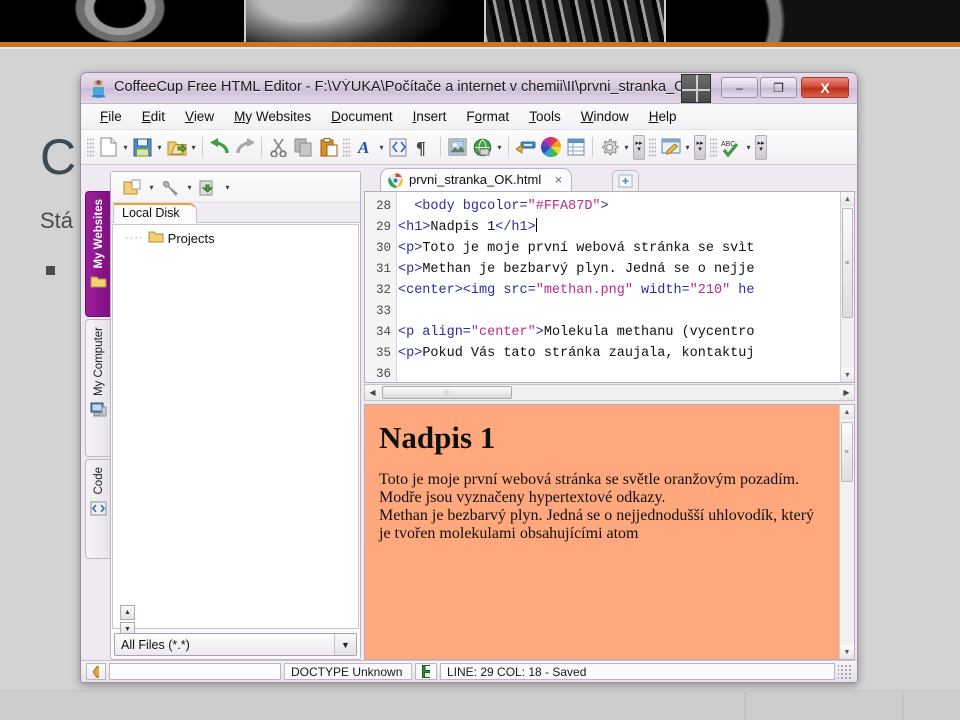 Image resolution: width=960 pixels, height=720 pixels. I want to click on line-number: 29, so click(383, 227).